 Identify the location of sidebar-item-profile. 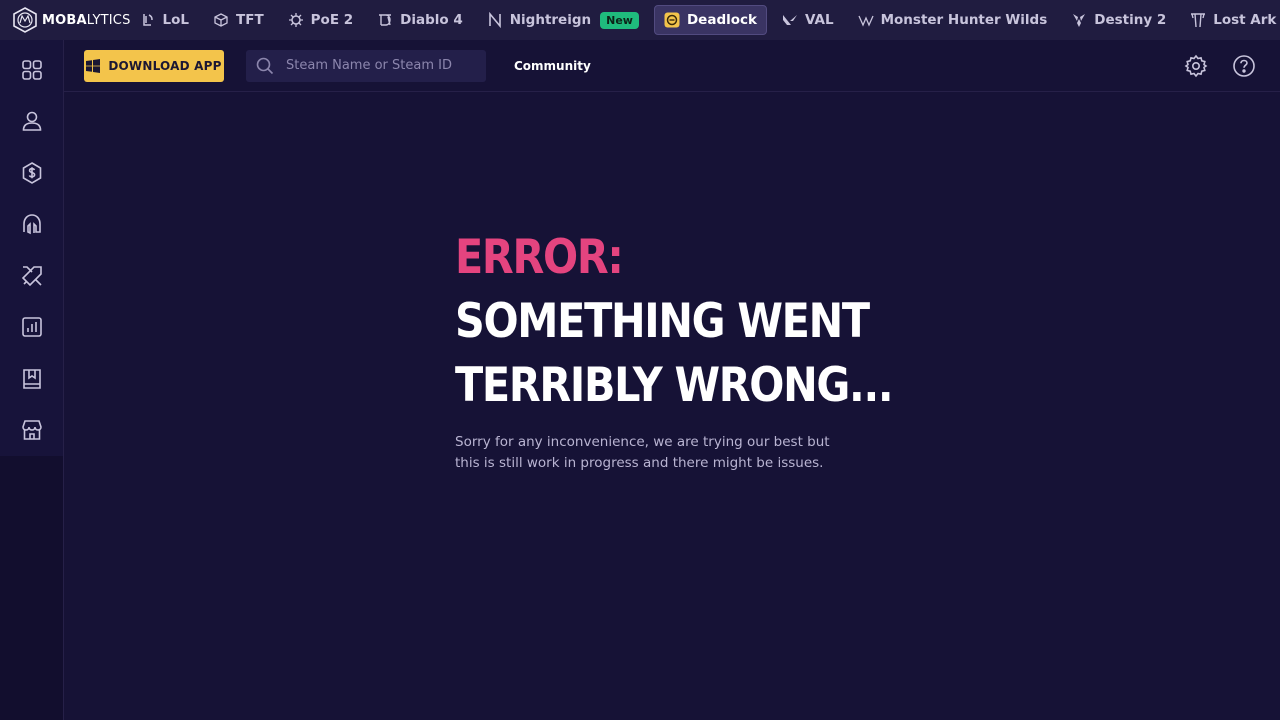
(32, 122).